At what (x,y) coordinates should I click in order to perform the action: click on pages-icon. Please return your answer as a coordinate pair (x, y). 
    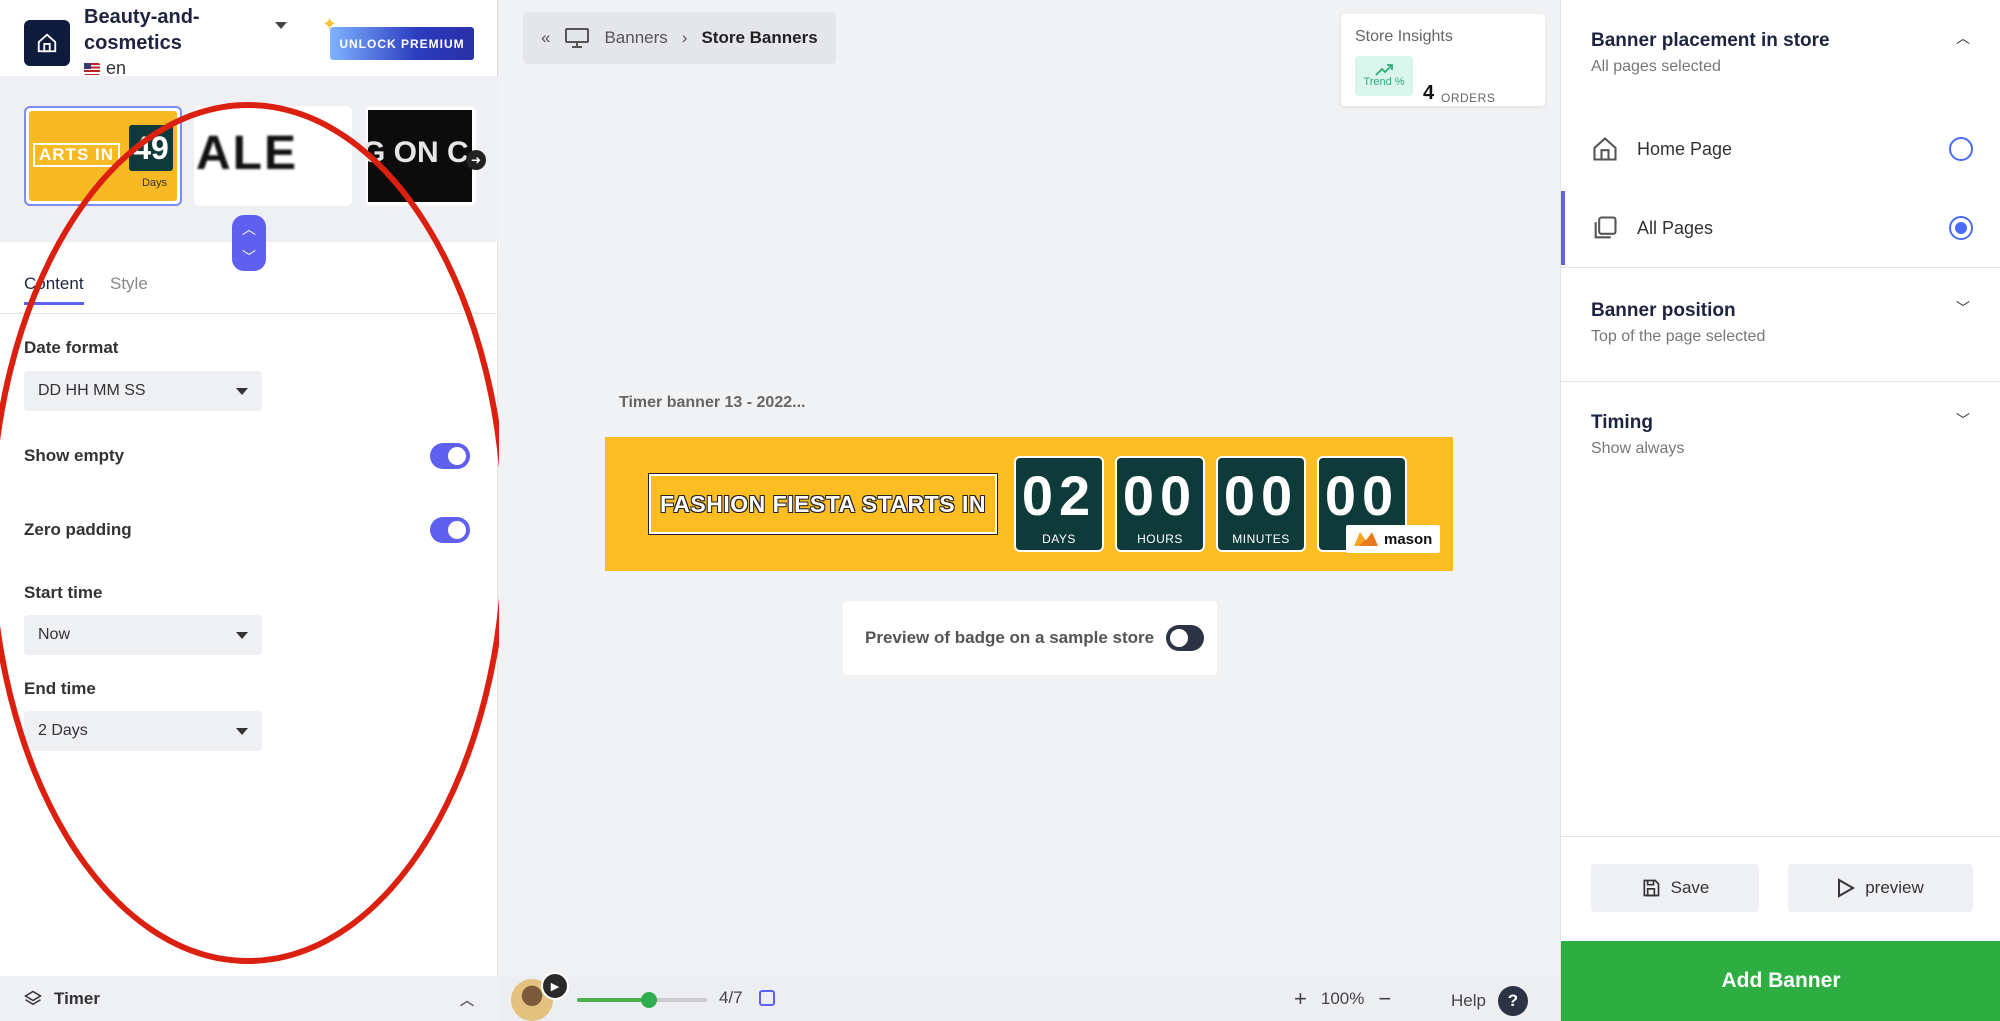
    Looking at the image, I should click on (1605, 227).